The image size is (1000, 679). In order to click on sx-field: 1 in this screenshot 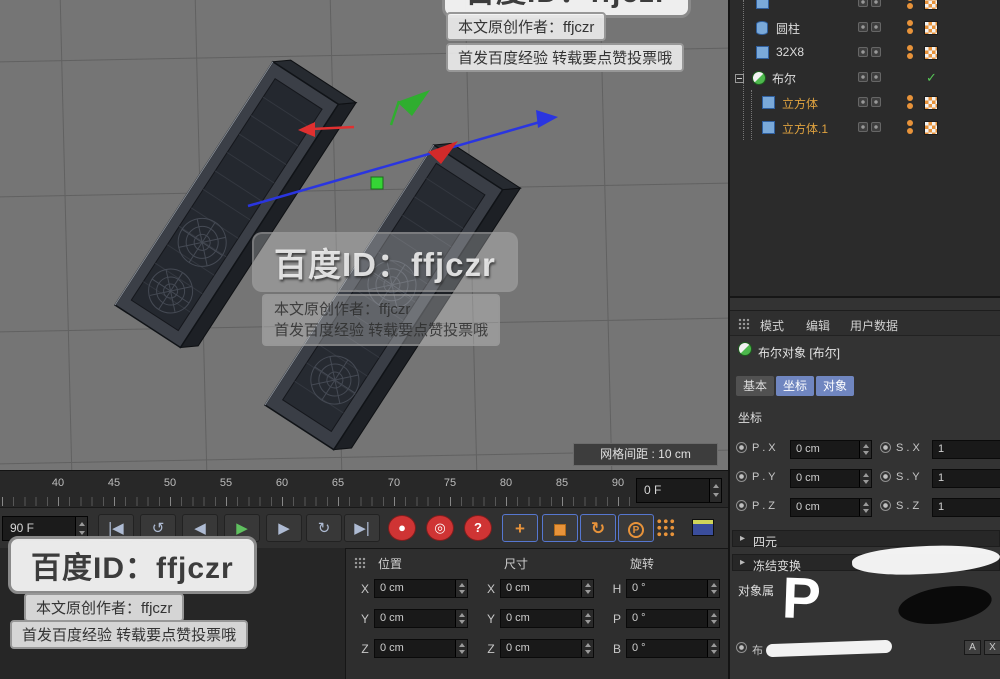, I will do `click(966, 449)`.